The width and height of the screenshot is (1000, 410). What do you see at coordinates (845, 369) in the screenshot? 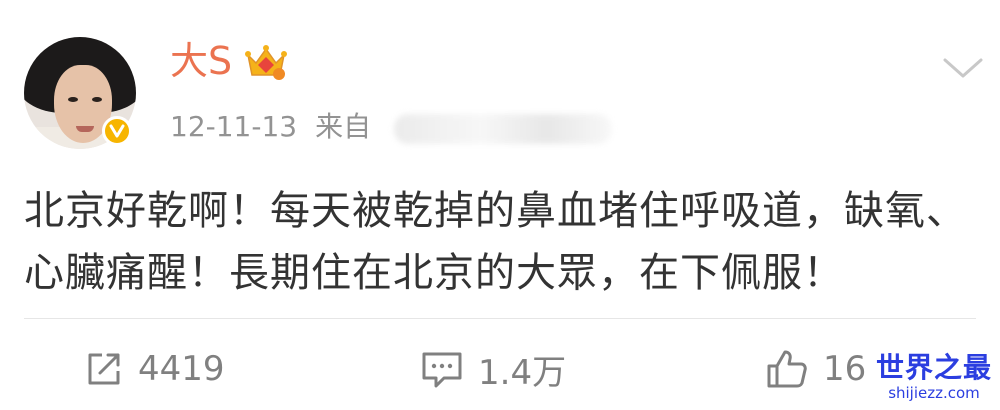
I see `like-count: 16` at bounding box center [845, 369].